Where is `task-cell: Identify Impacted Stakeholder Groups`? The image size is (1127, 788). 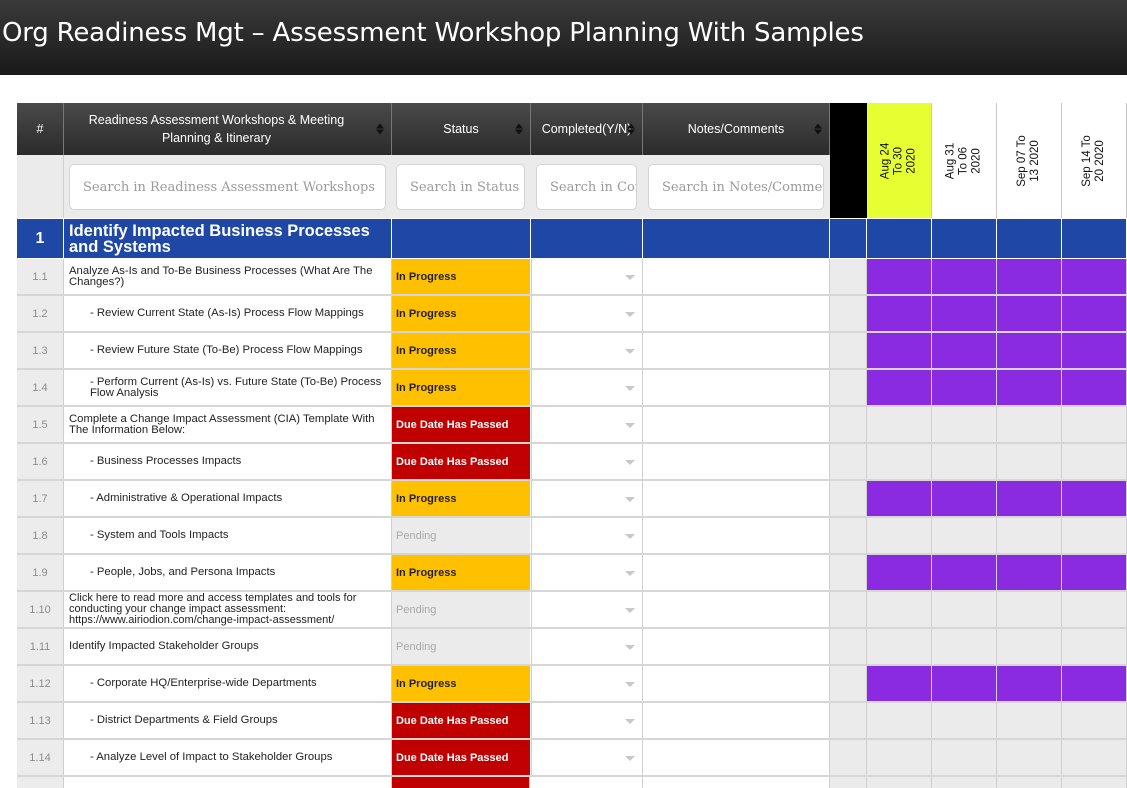
task-cell: Identify Impacted Stakeholder Groups is located at coordinates (228, 646).